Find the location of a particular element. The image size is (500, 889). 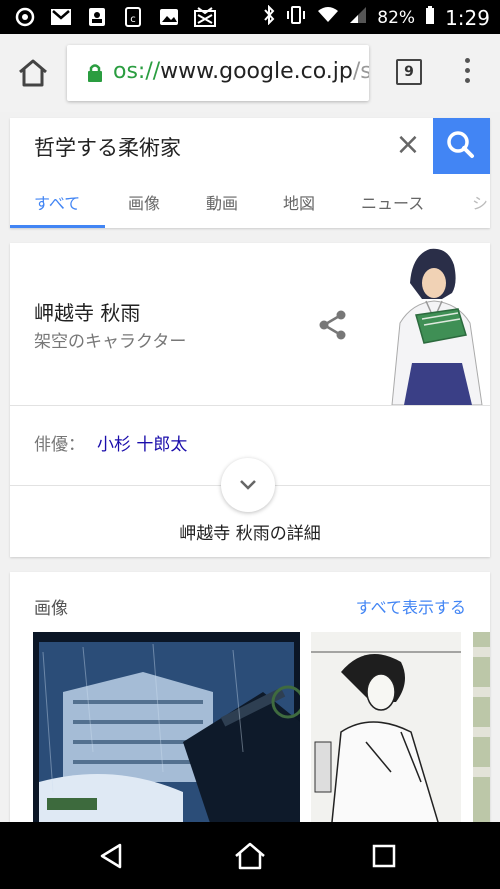

navigation-bar is located at coordinates (250, 855).